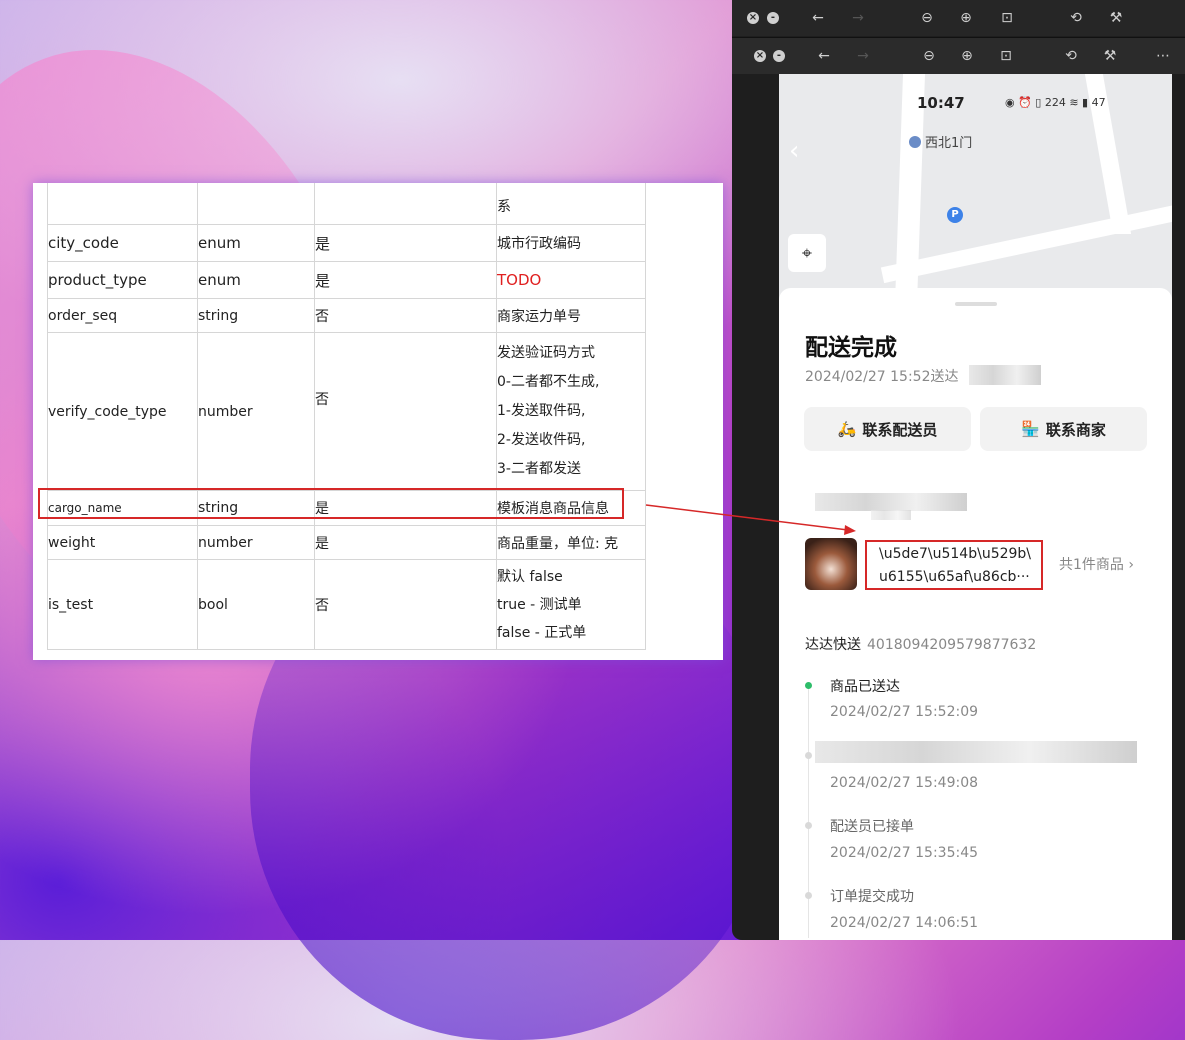 The height and width of the screenshot is (1040, 1185). Describe the element at coordinates (954, 577) in the screenshot. I see `product-name-line: u6155\u65af\u86cb···` at that location.